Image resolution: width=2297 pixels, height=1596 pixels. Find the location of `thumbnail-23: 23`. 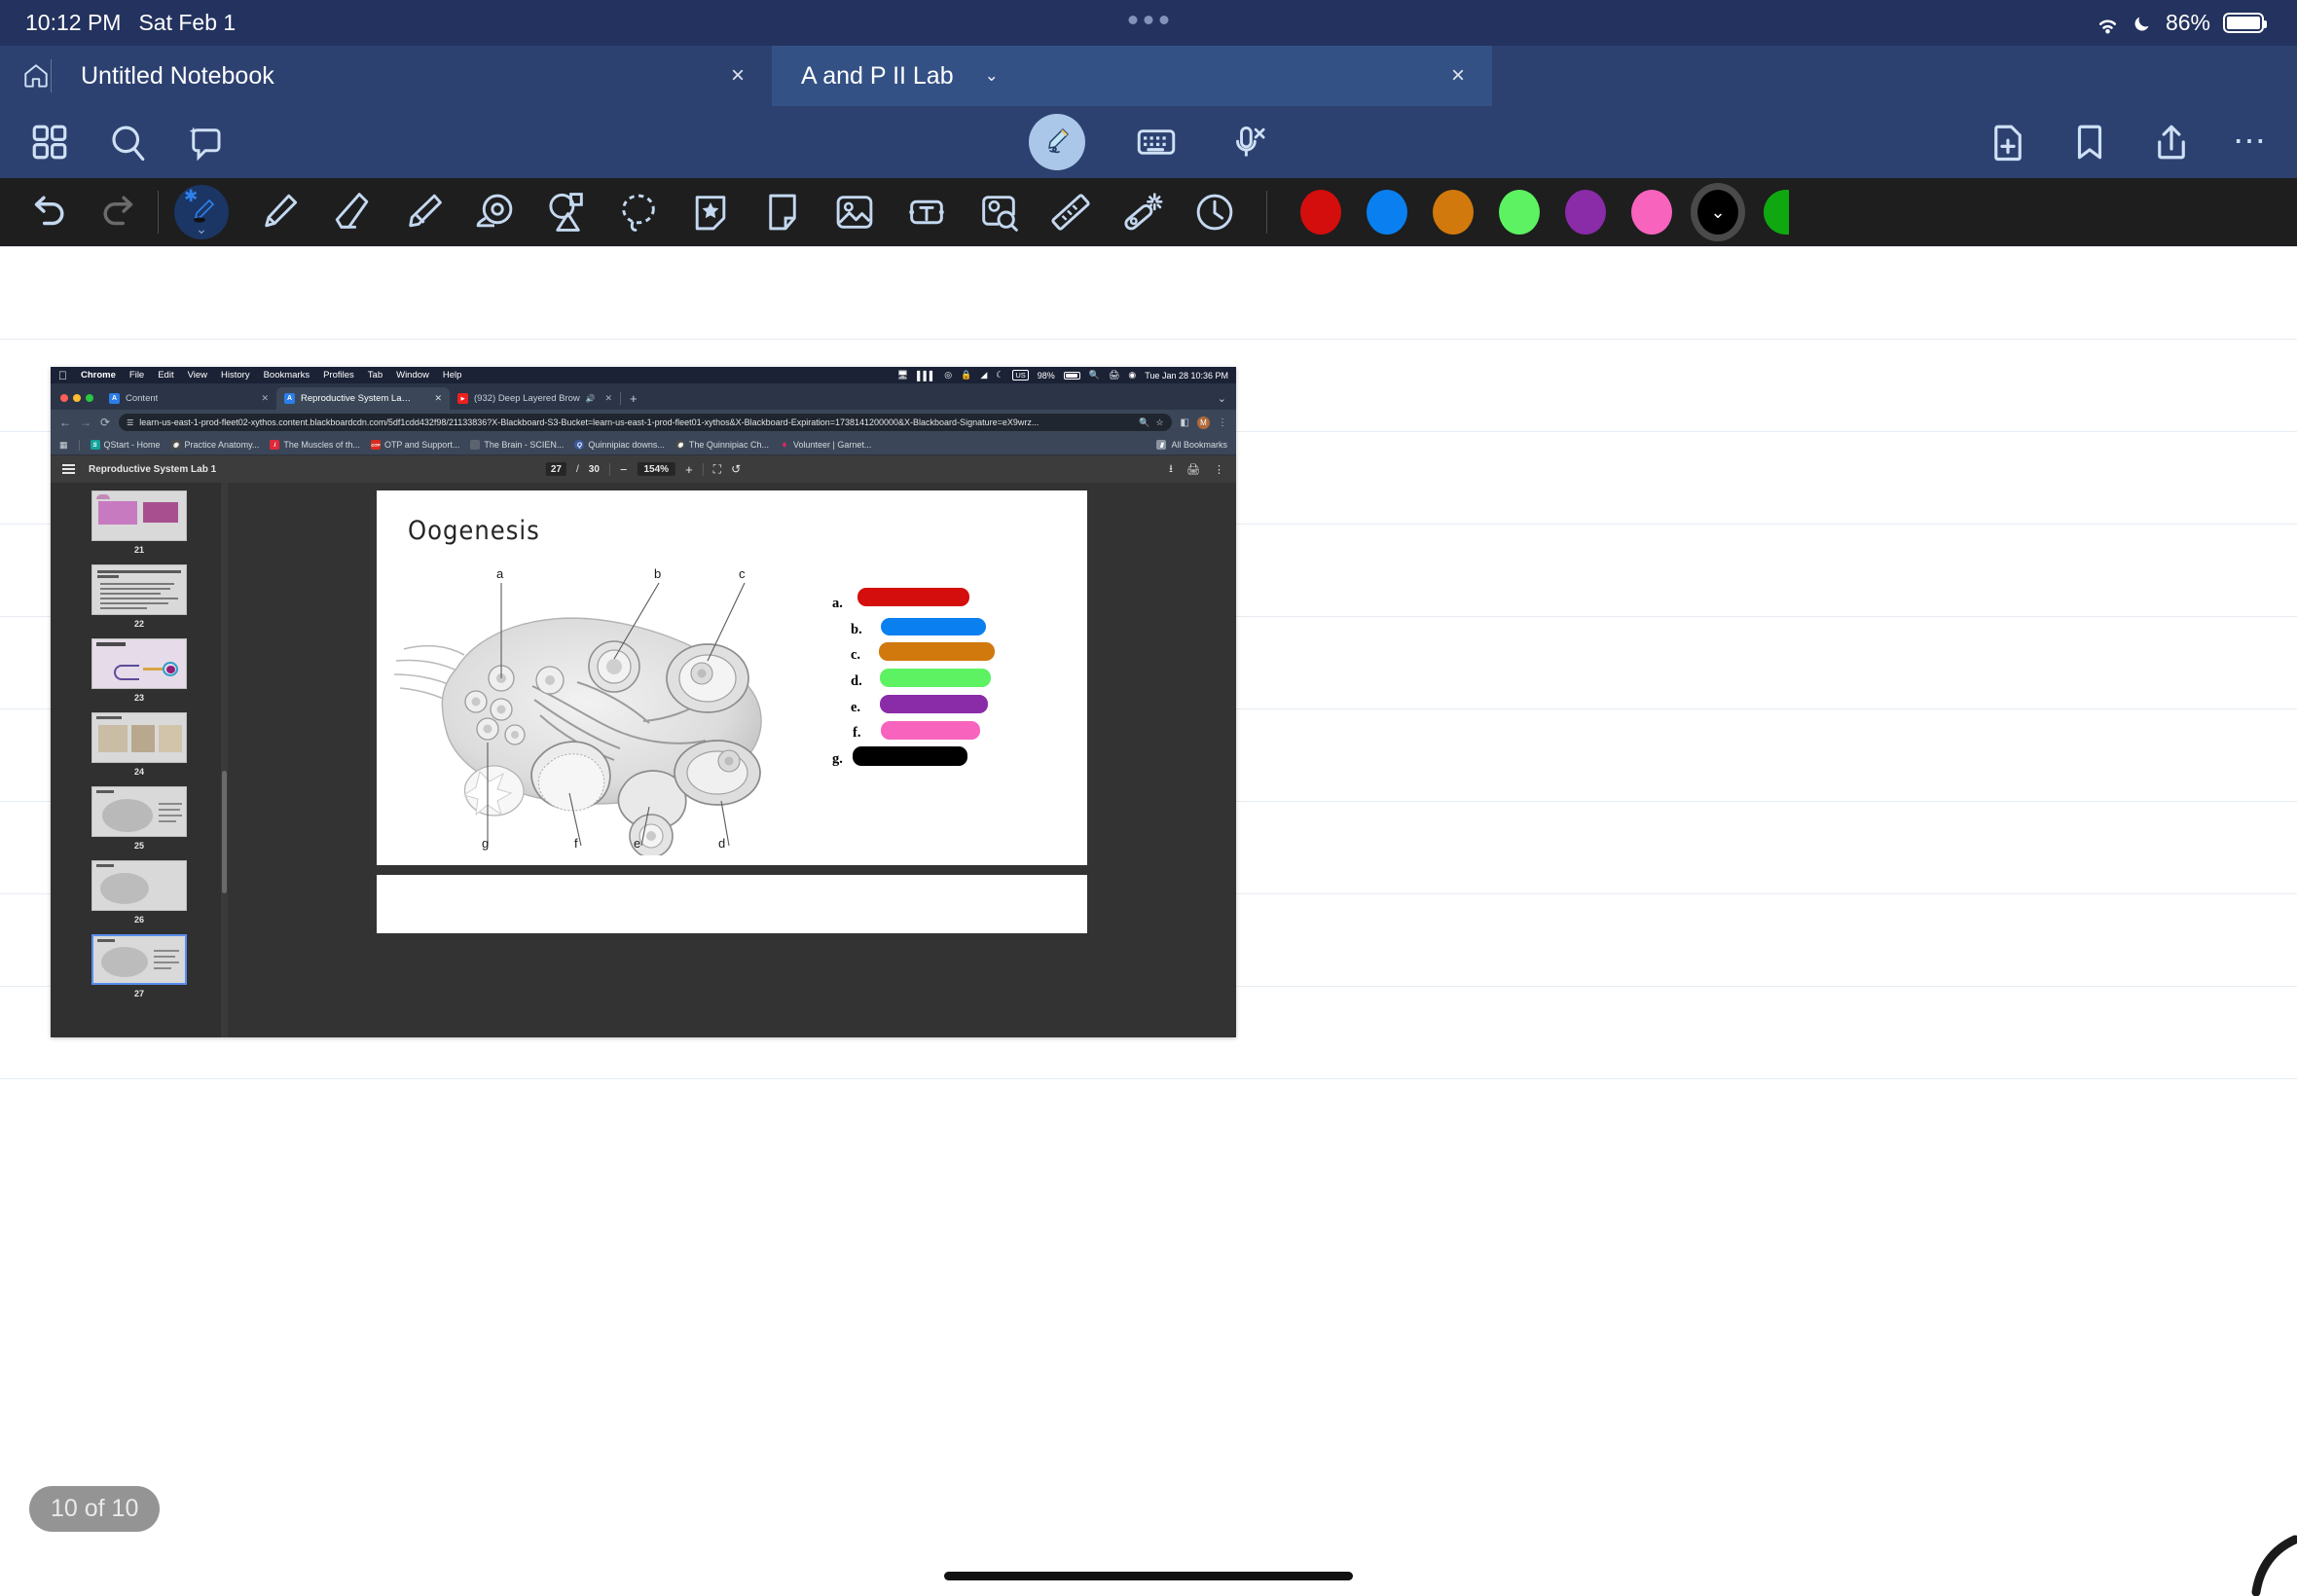

thumbnail-23: 23 is located at coordinates (139, 670).